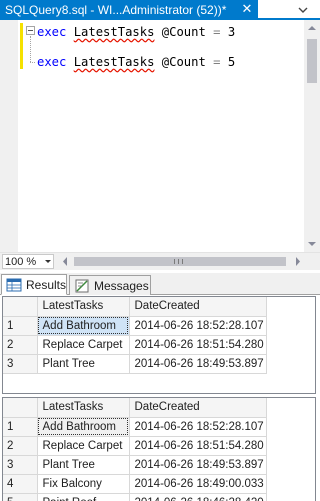  Describe the element at coordinates (83, 497) in the screenshot. I see `table-cell: Paint Roof` at that location.